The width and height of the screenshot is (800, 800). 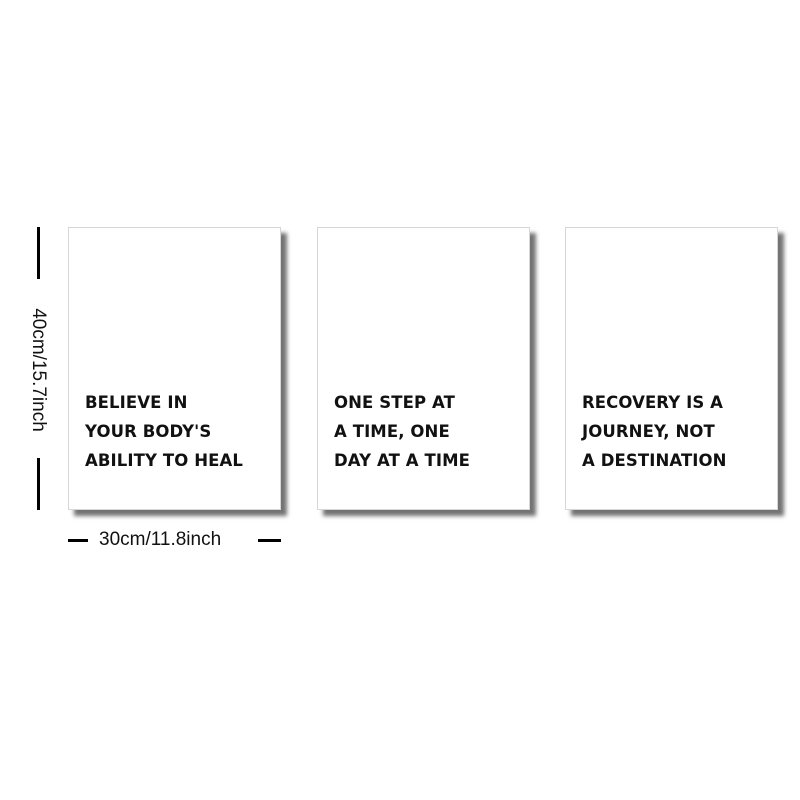 I want to click on quote-line: JOURNEY, NOT, so click(x=648, y=431).